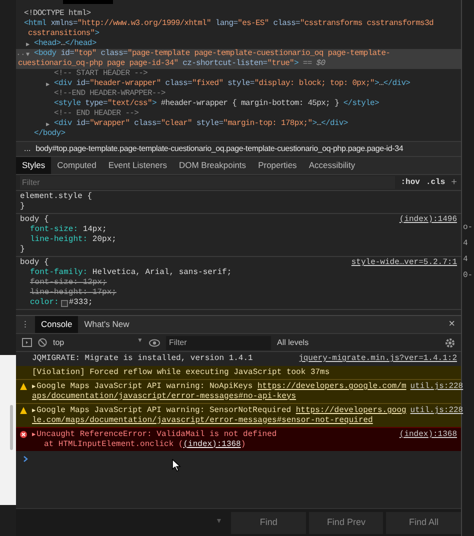  I want to click on html-code-line: <head>…</head>, so click(65, 44).